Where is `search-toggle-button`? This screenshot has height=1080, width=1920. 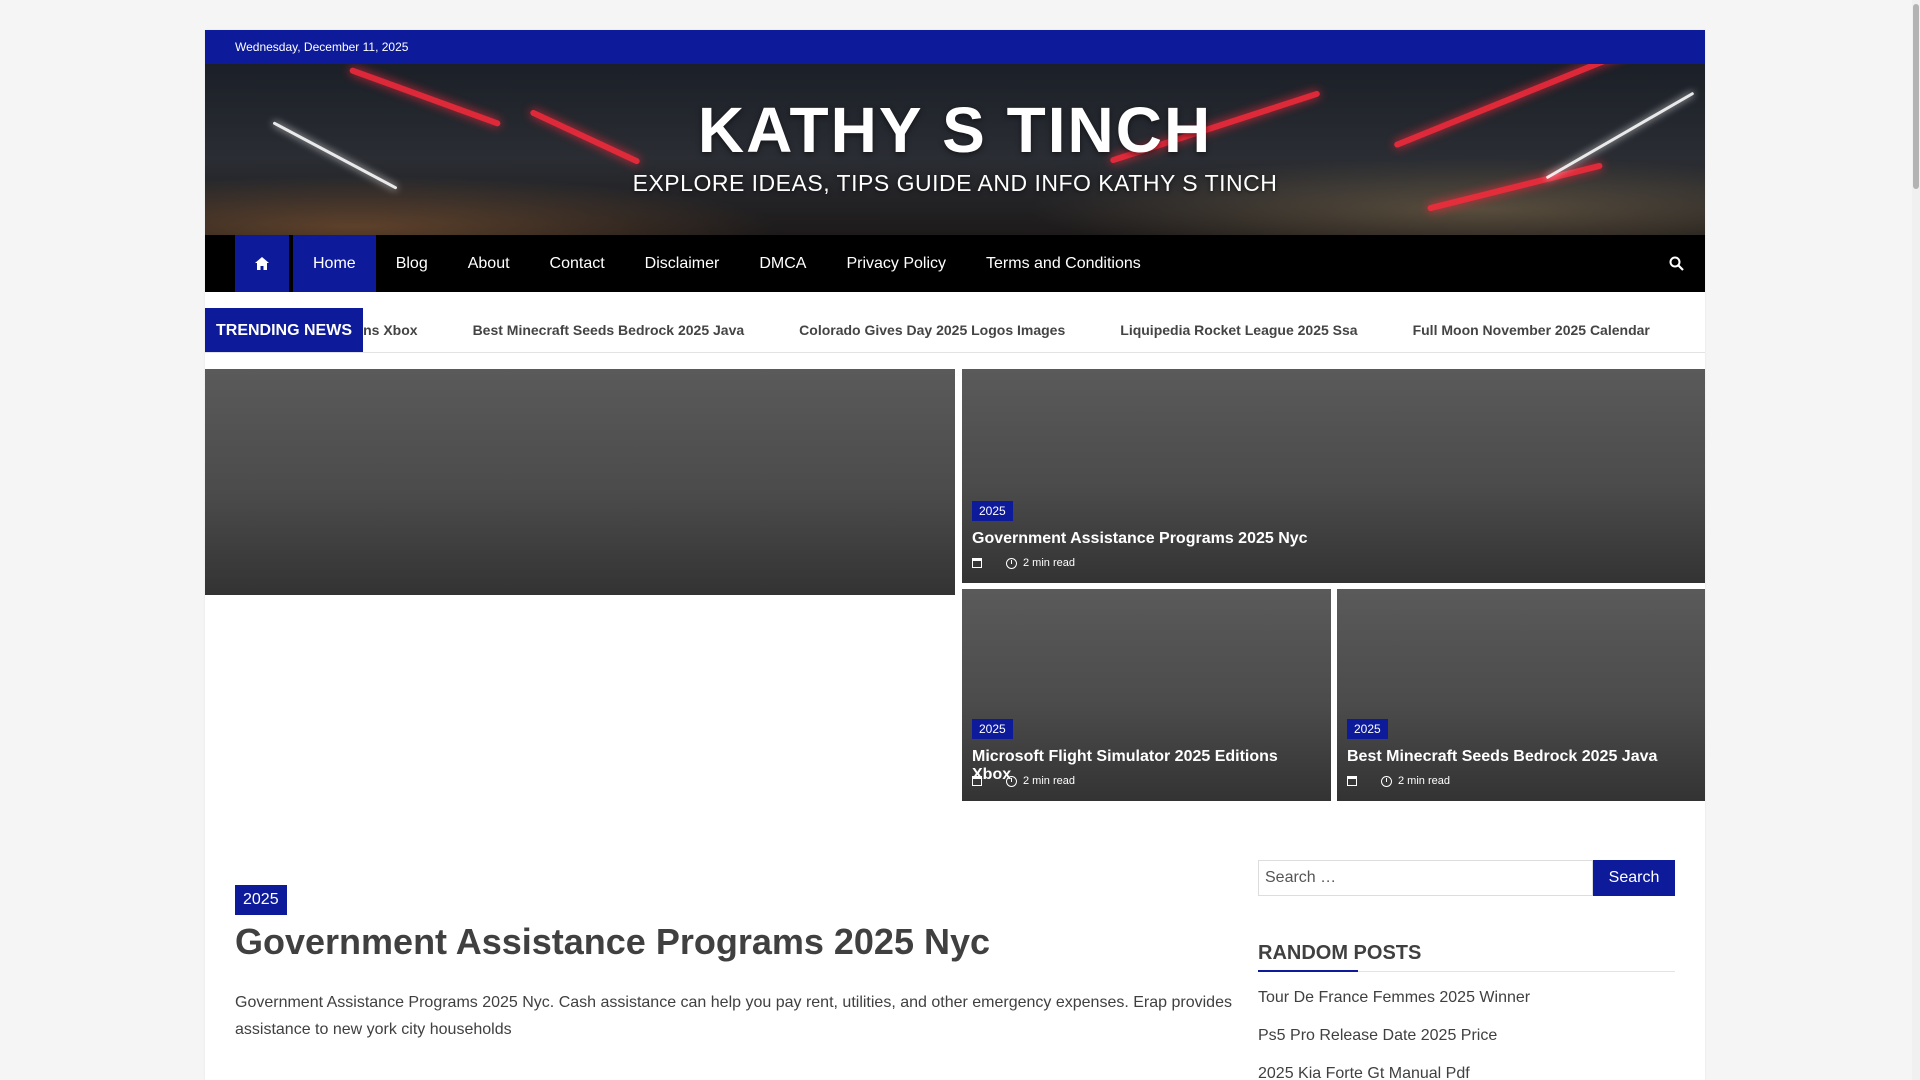
search-toggle-button is located at coordinates (1676, 263).